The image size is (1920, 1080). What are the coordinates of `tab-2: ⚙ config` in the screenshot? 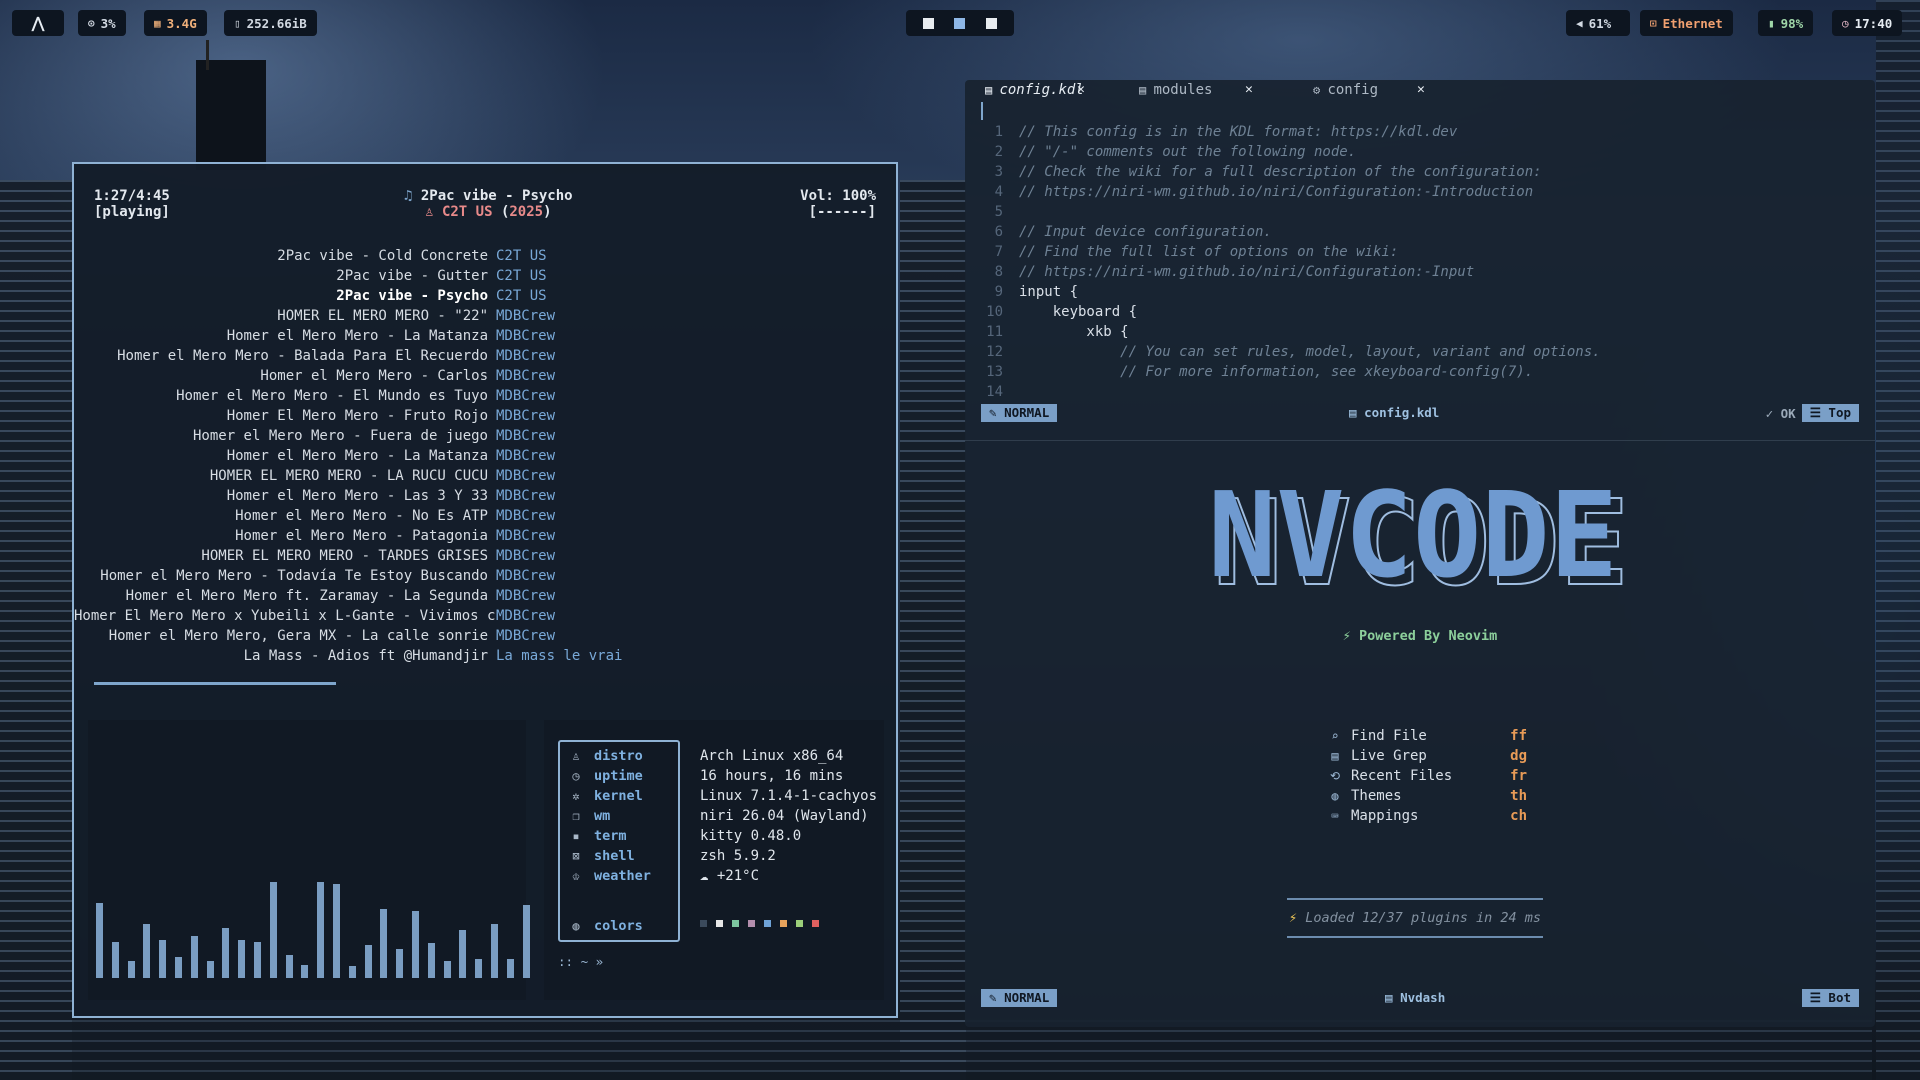 It's located at (1345, 90).